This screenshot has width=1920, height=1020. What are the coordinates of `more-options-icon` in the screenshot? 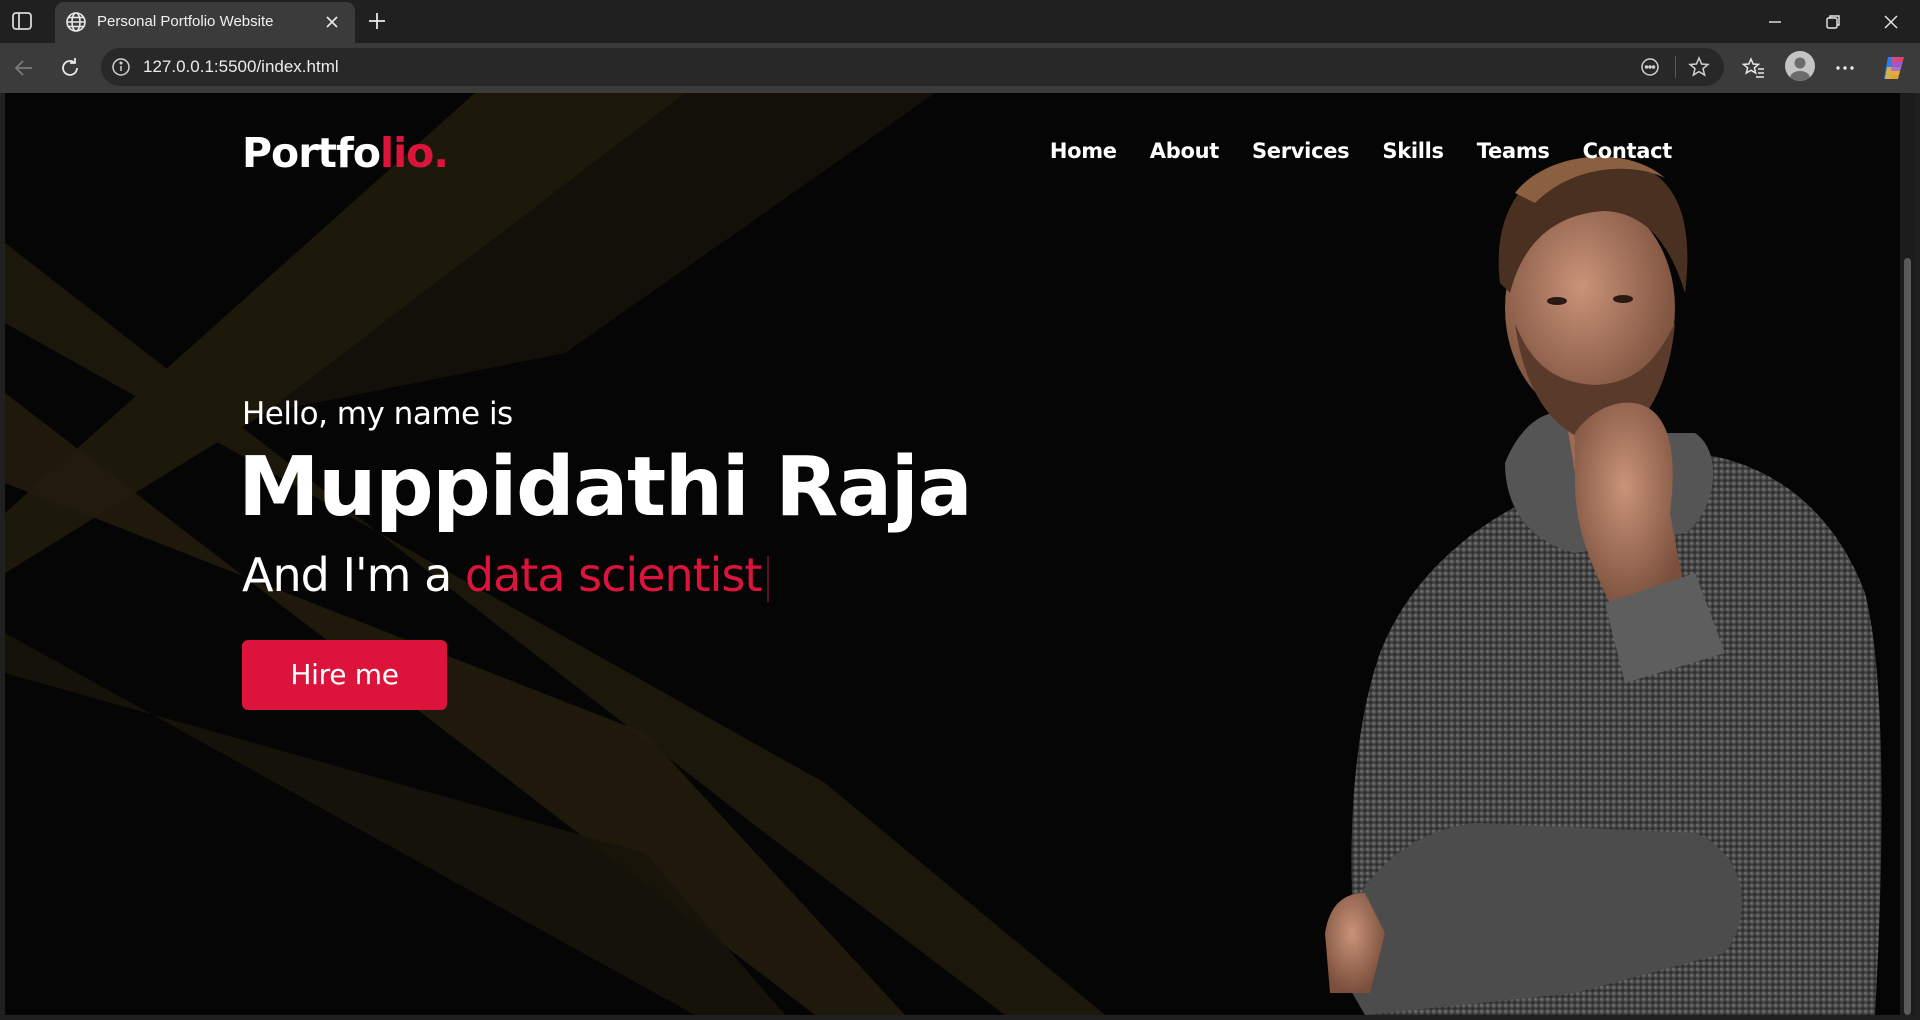 It's located at (1845, 68).